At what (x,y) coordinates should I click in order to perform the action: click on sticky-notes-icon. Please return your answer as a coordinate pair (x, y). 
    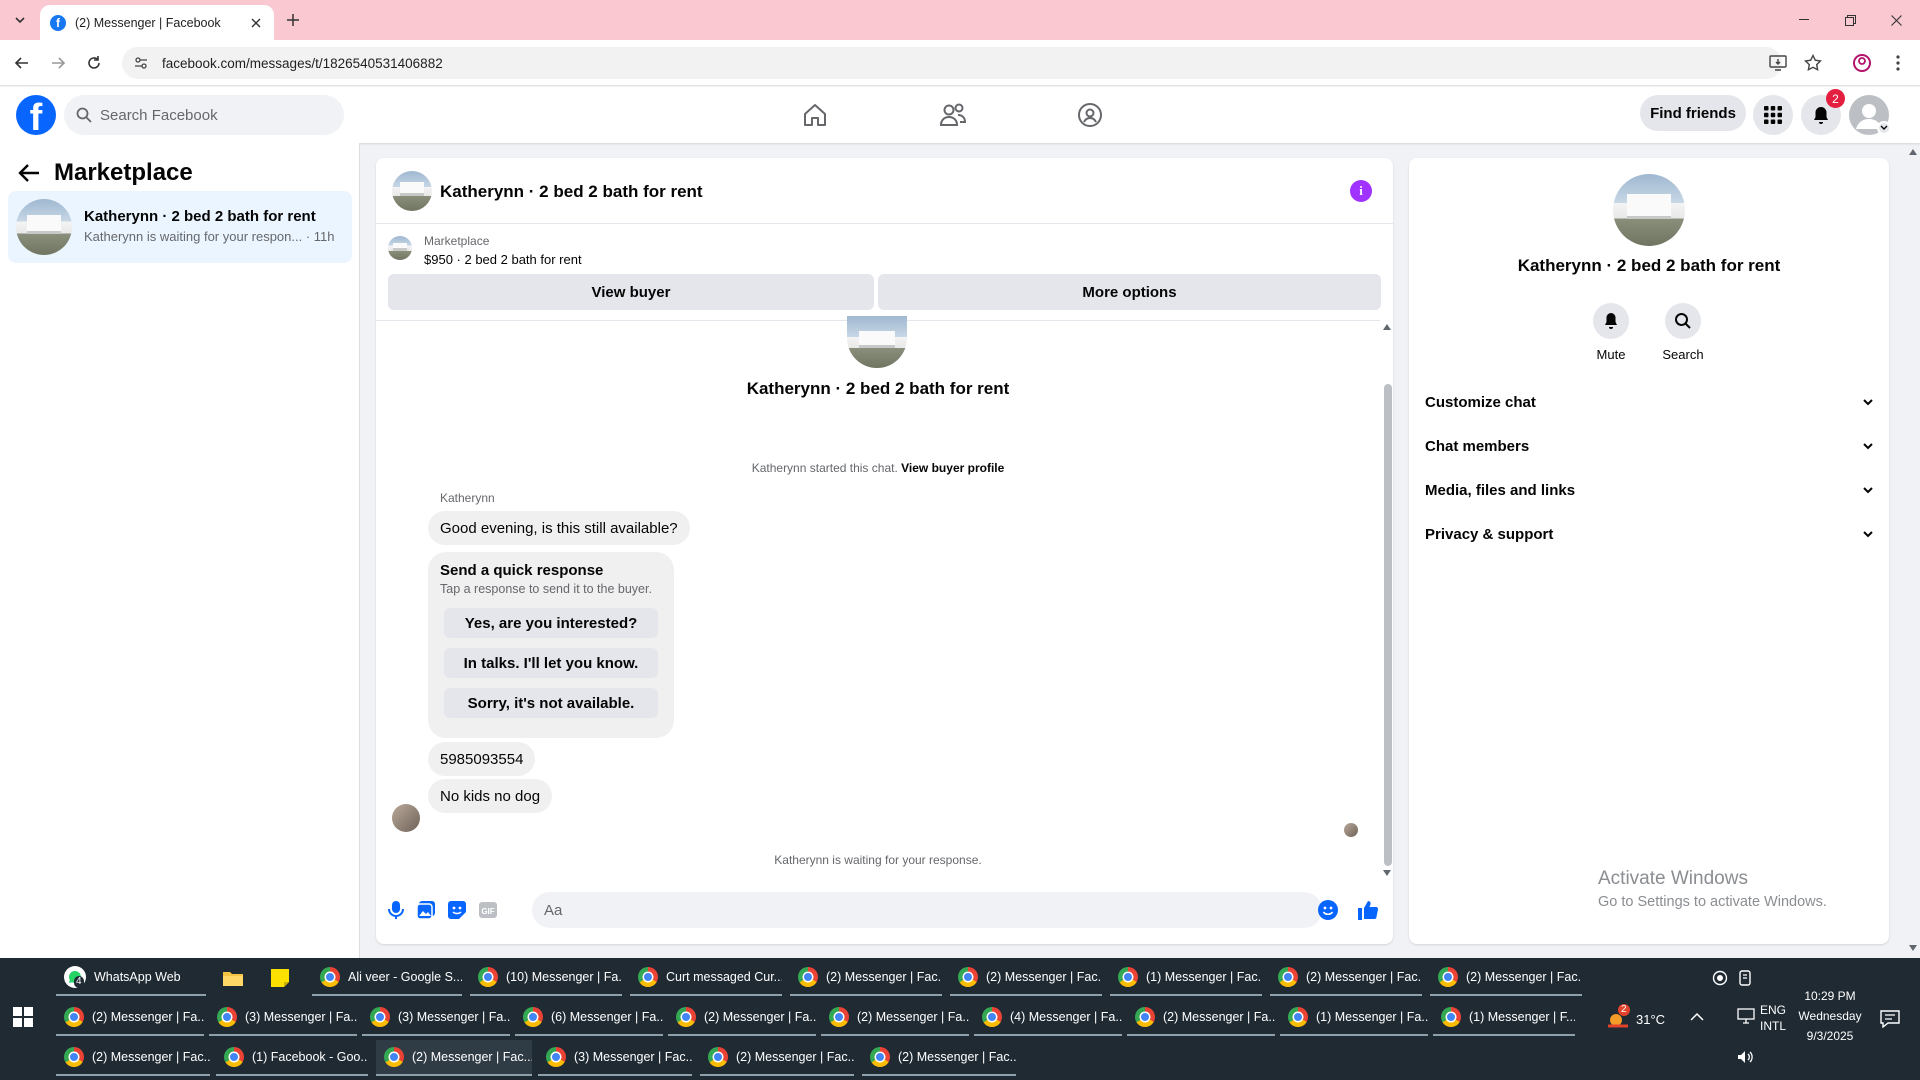
    Looking at the image, I should click on (280, 978).